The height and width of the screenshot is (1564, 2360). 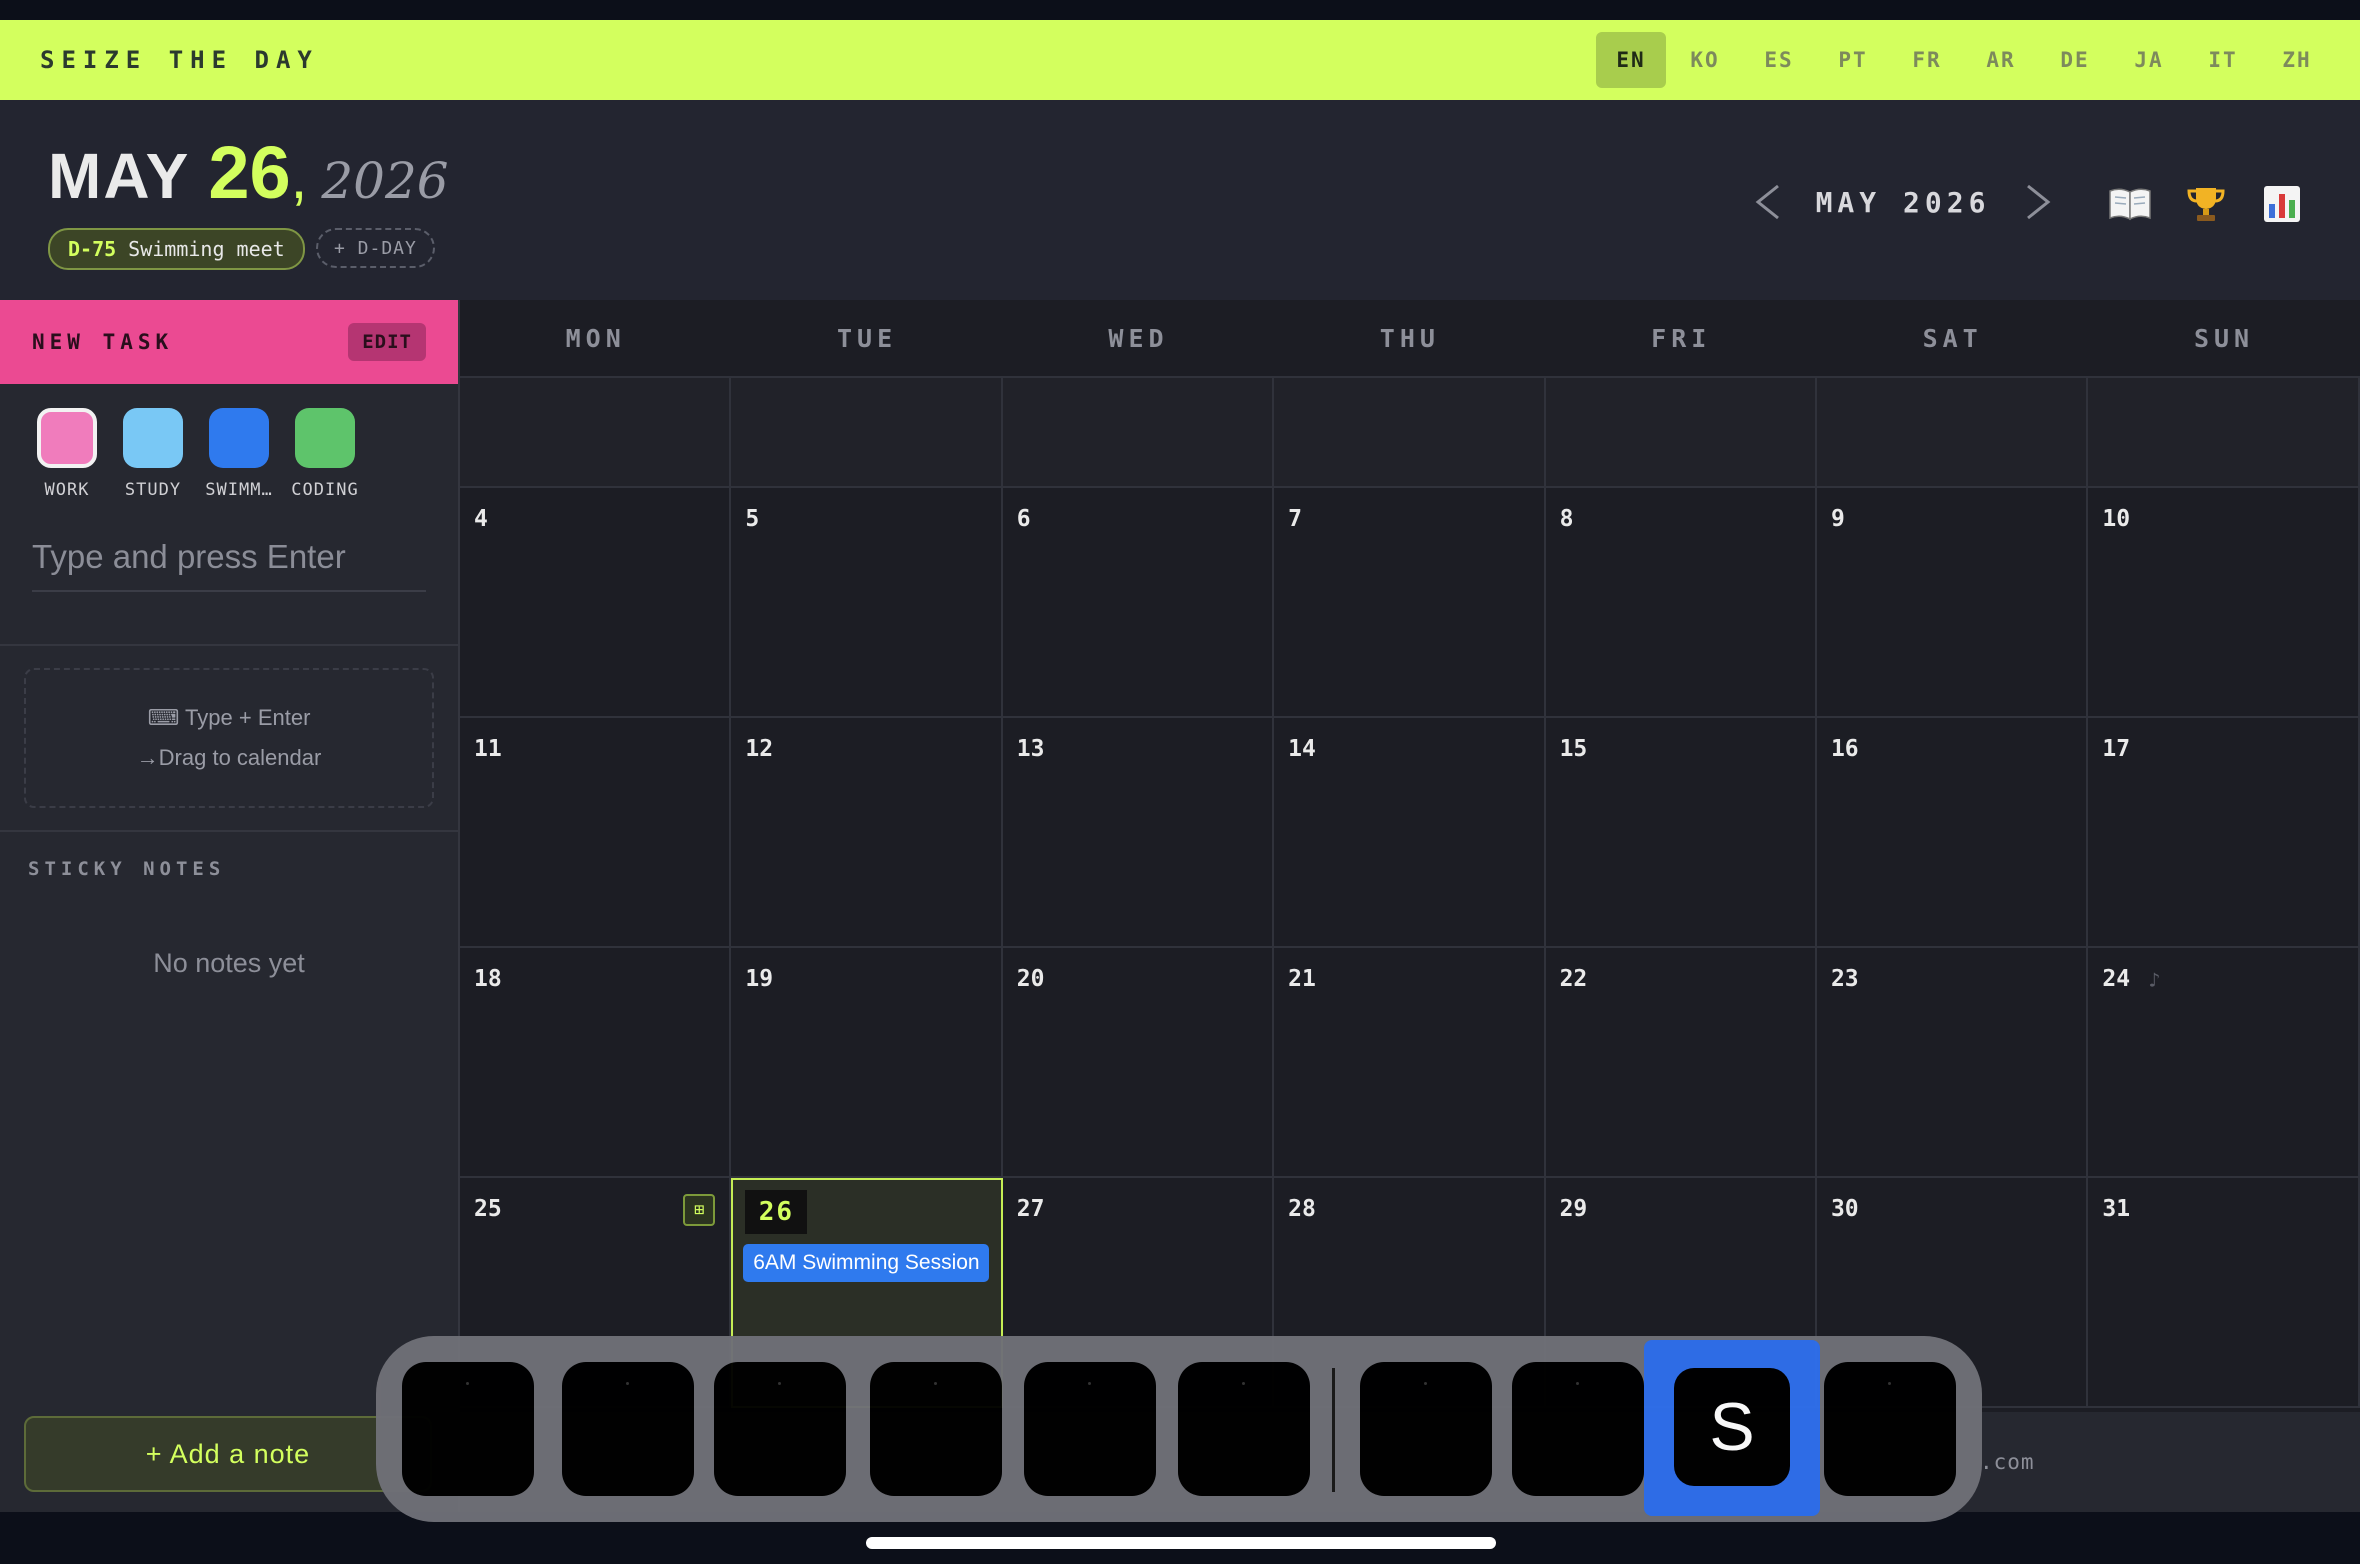 I want to click on calendar-day-cell: 13, so click(x=1138, y=833).